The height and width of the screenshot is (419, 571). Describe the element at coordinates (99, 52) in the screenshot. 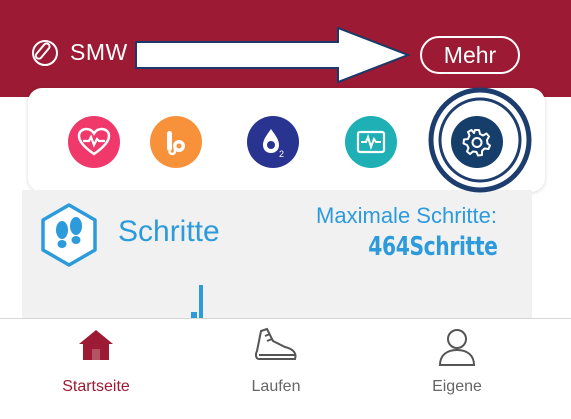

I see `device-name: SMW` at that location.